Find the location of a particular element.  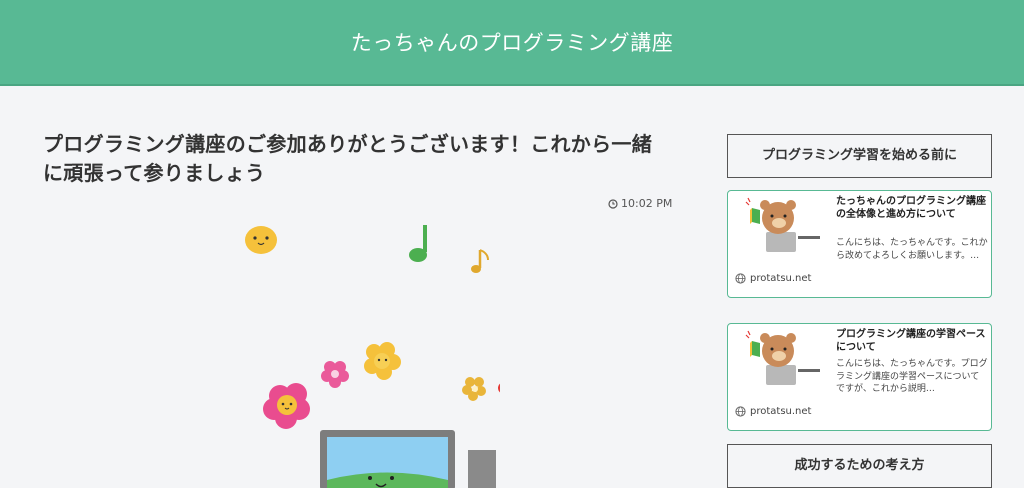

pc-tower is located at coordinates (482, 469).